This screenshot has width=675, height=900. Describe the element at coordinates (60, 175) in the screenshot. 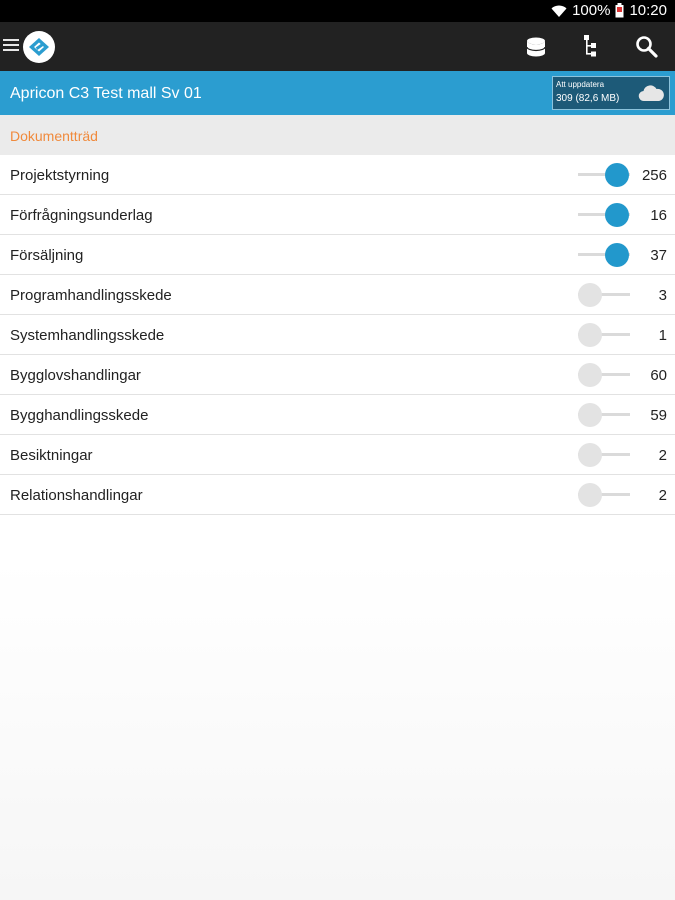

I see `item-label: Projektstyrning` at that location.